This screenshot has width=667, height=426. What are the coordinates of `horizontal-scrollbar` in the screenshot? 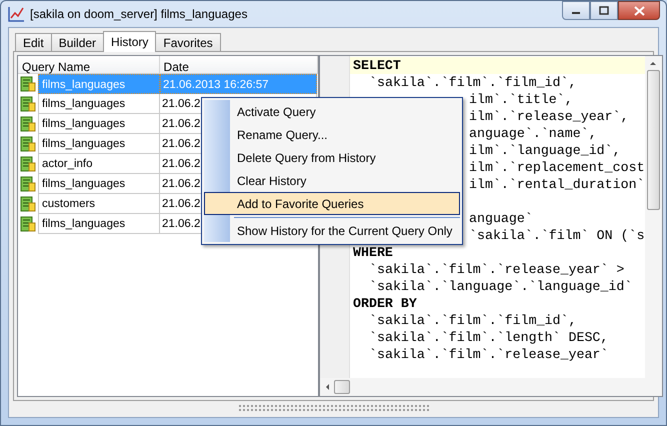 It's located at (491, 387).